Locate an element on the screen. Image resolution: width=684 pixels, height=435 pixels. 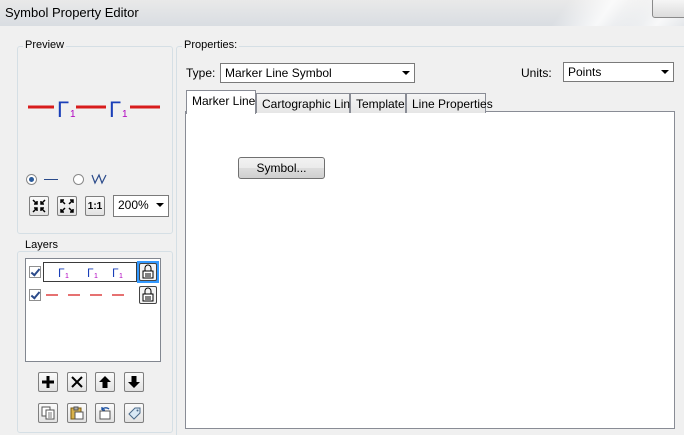
remove-layer-button is located at coordinates (77, 382).